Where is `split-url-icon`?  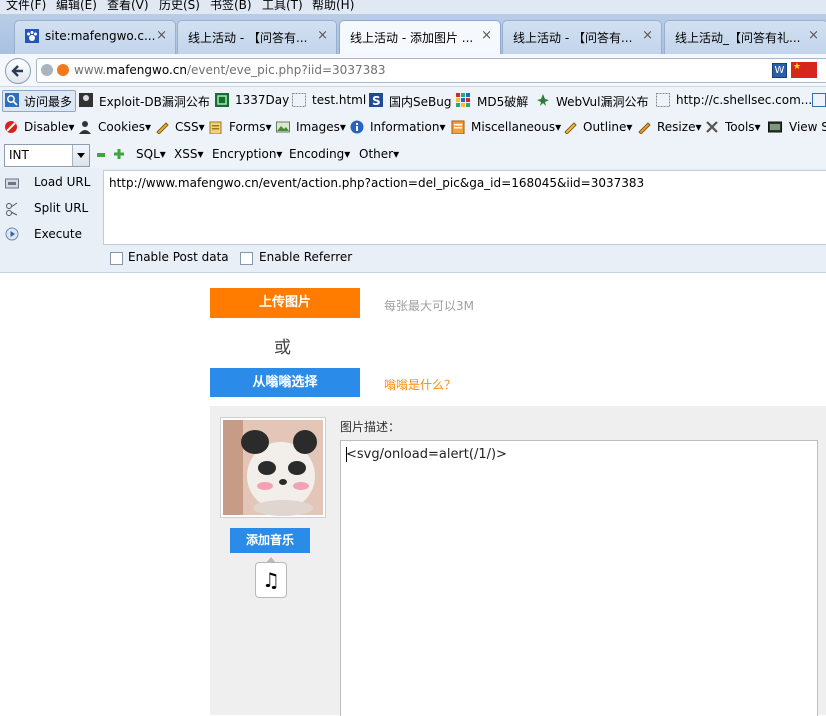
split-url-icon is located at coordinates (12, 209).